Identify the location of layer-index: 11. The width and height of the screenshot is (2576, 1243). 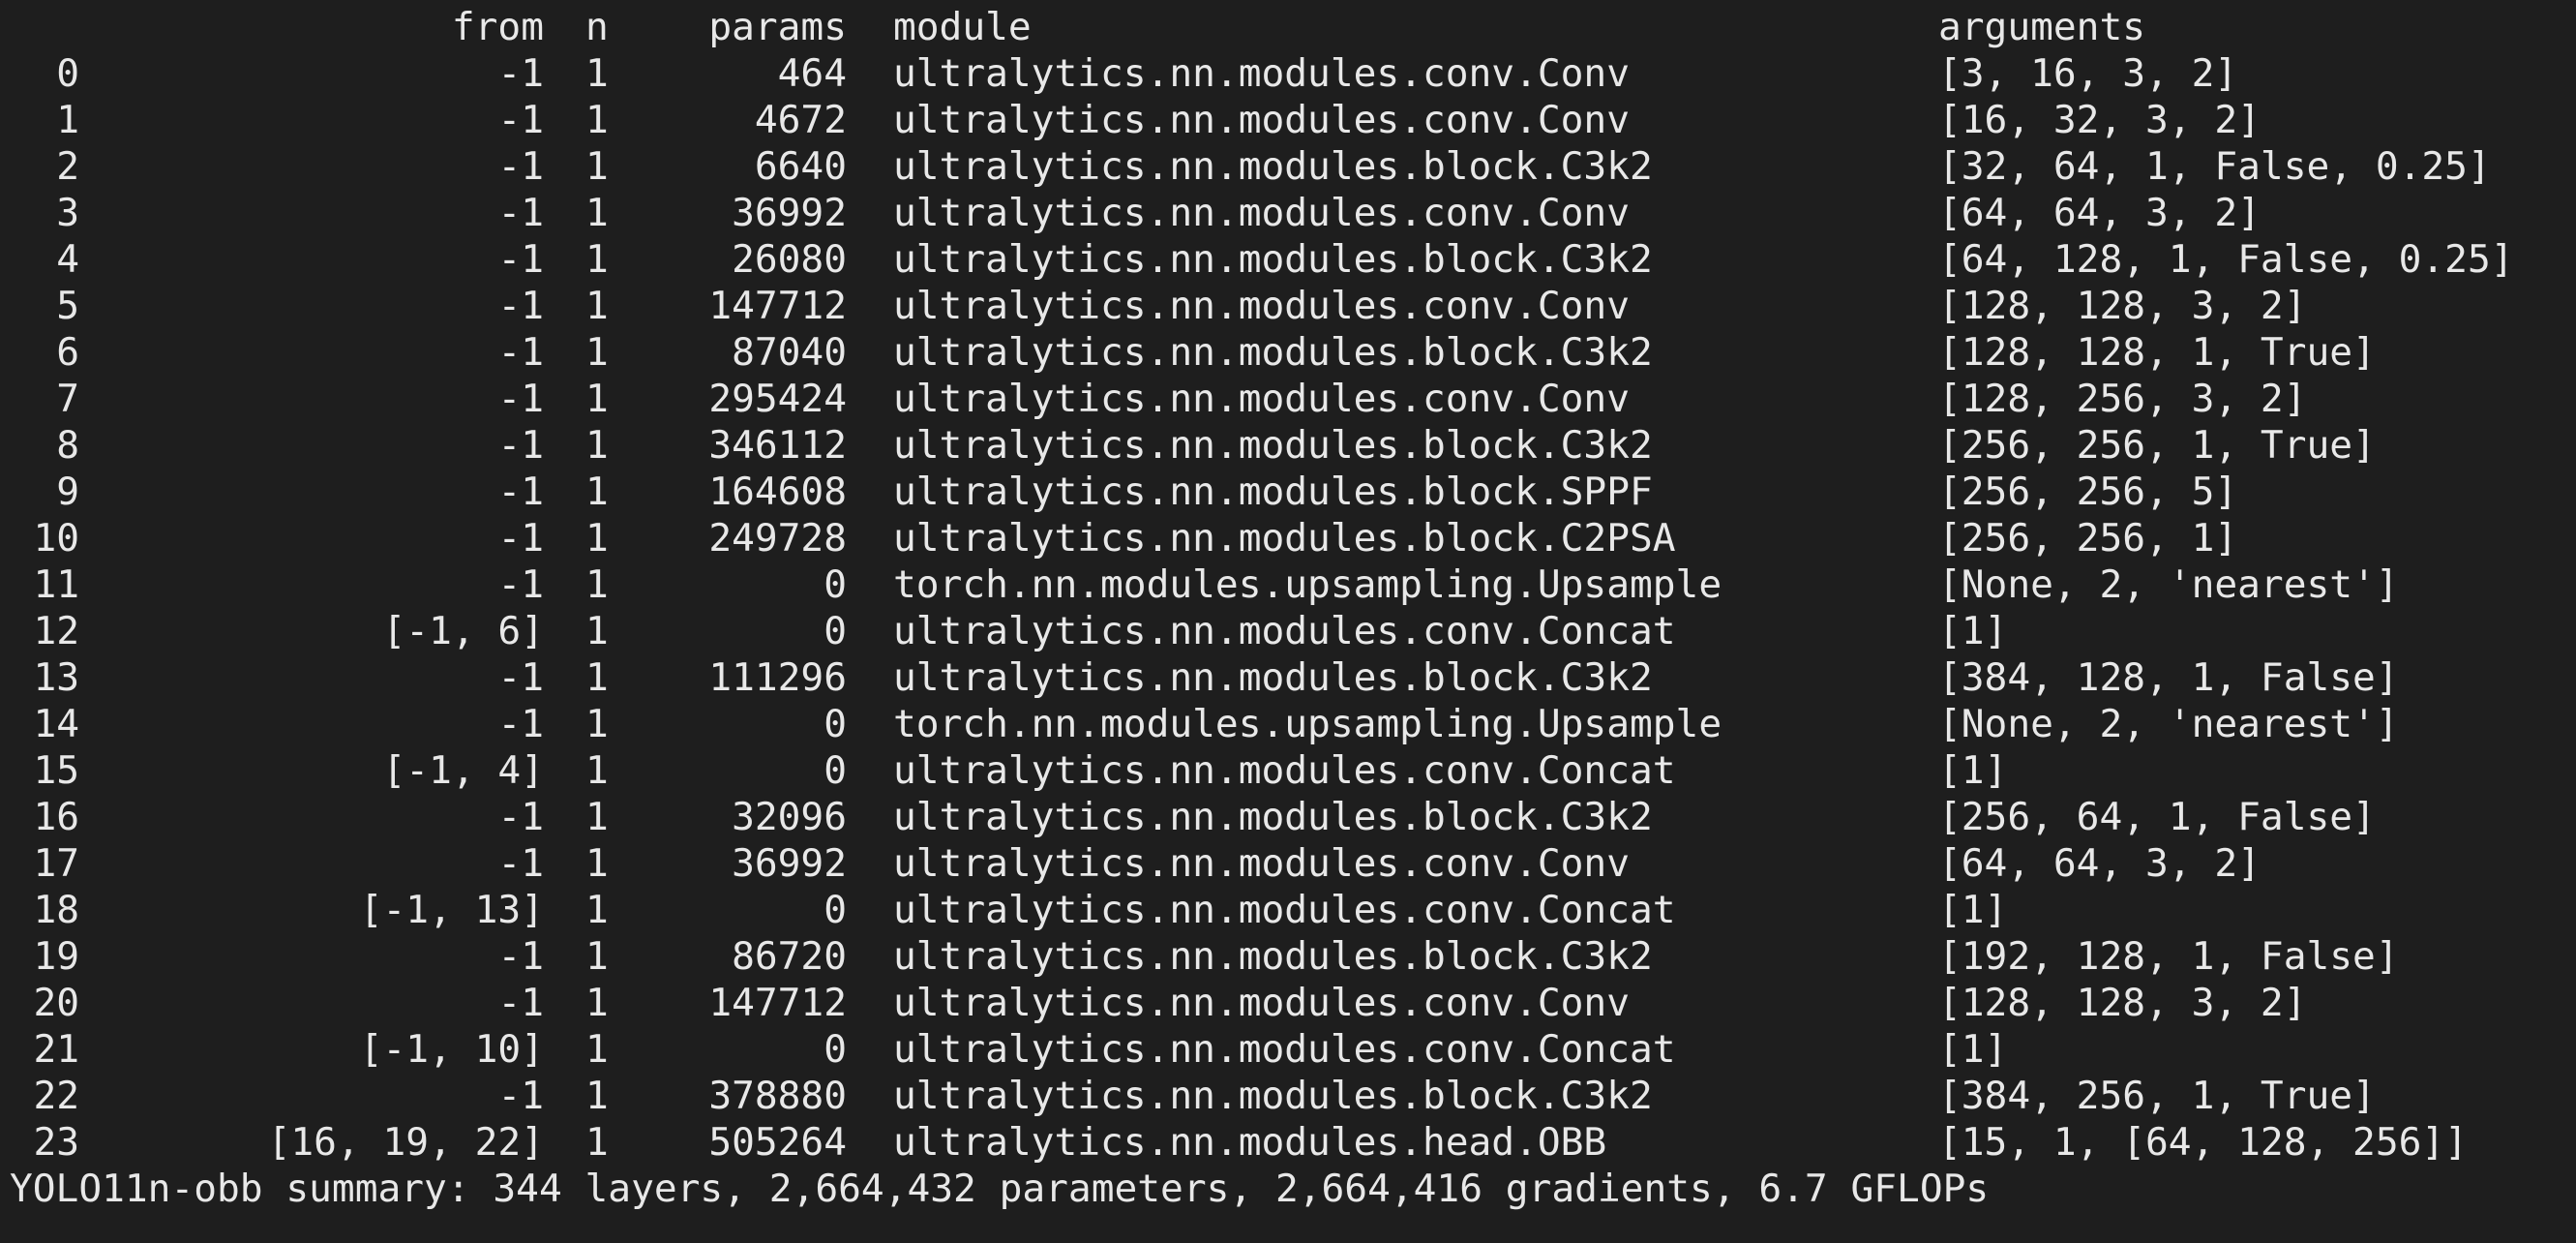
(56, 584).